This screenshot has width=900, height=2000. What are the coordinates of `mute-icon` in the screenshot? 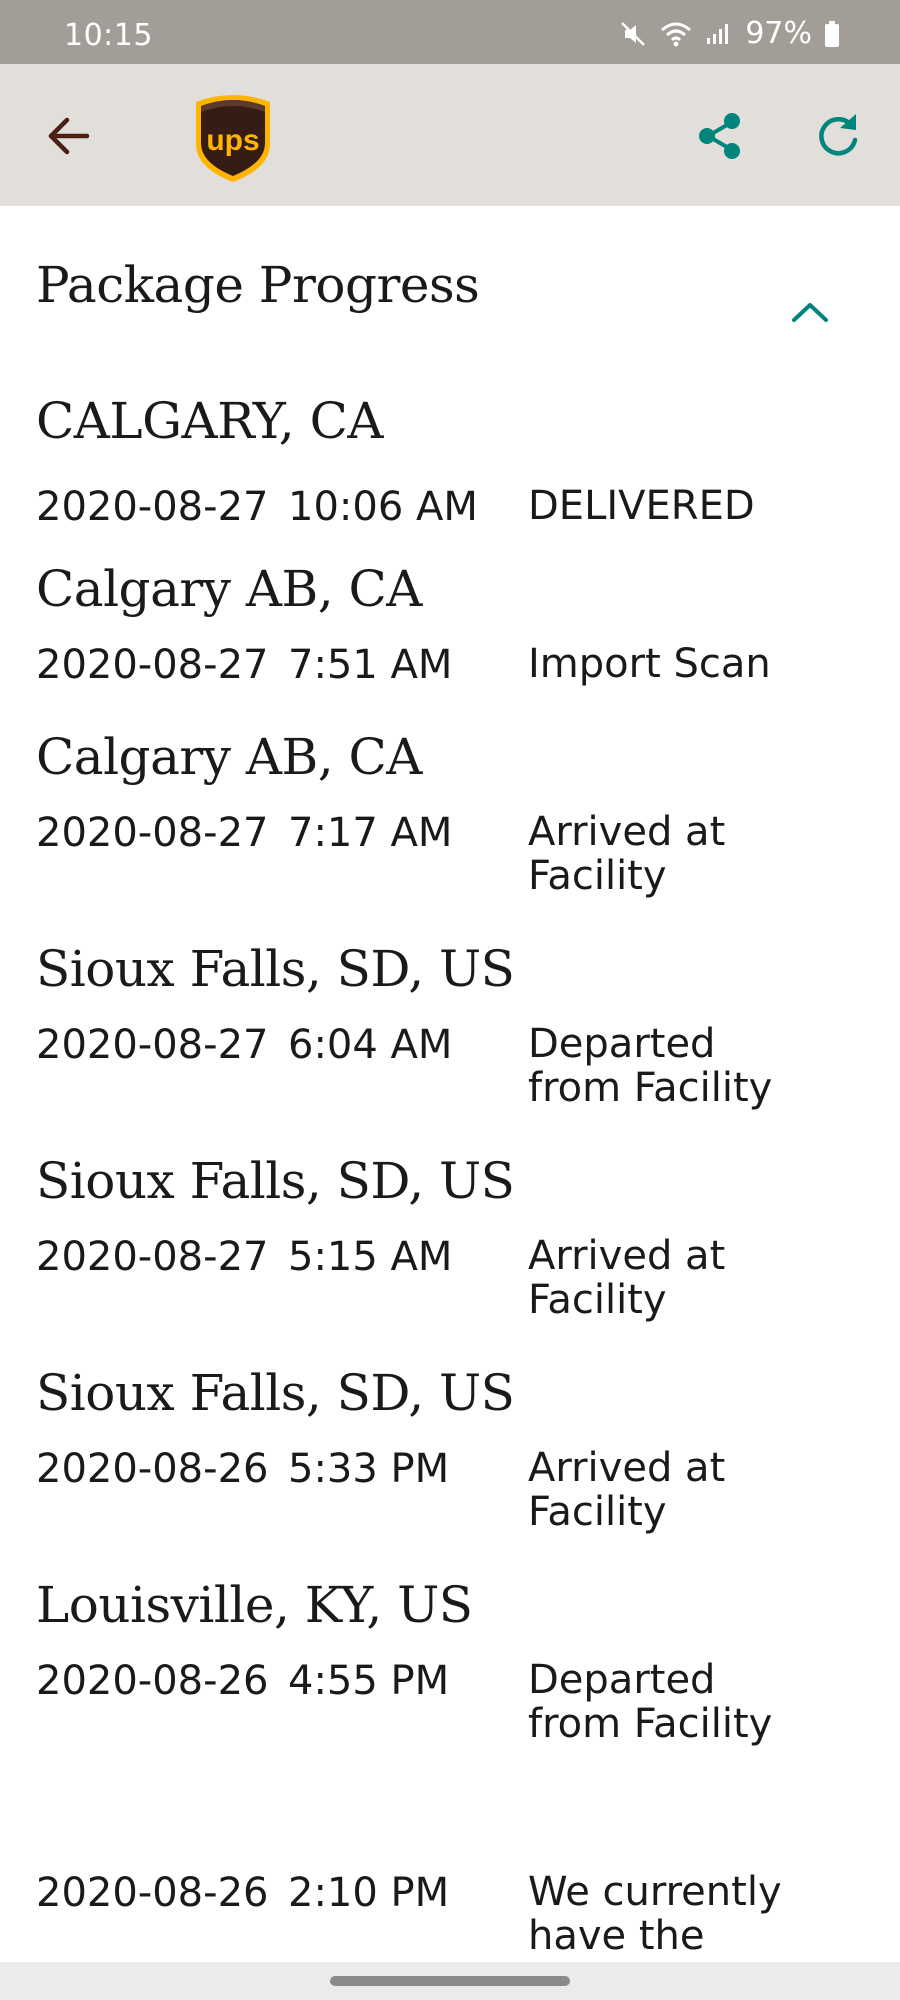 It's located at (633, 34).